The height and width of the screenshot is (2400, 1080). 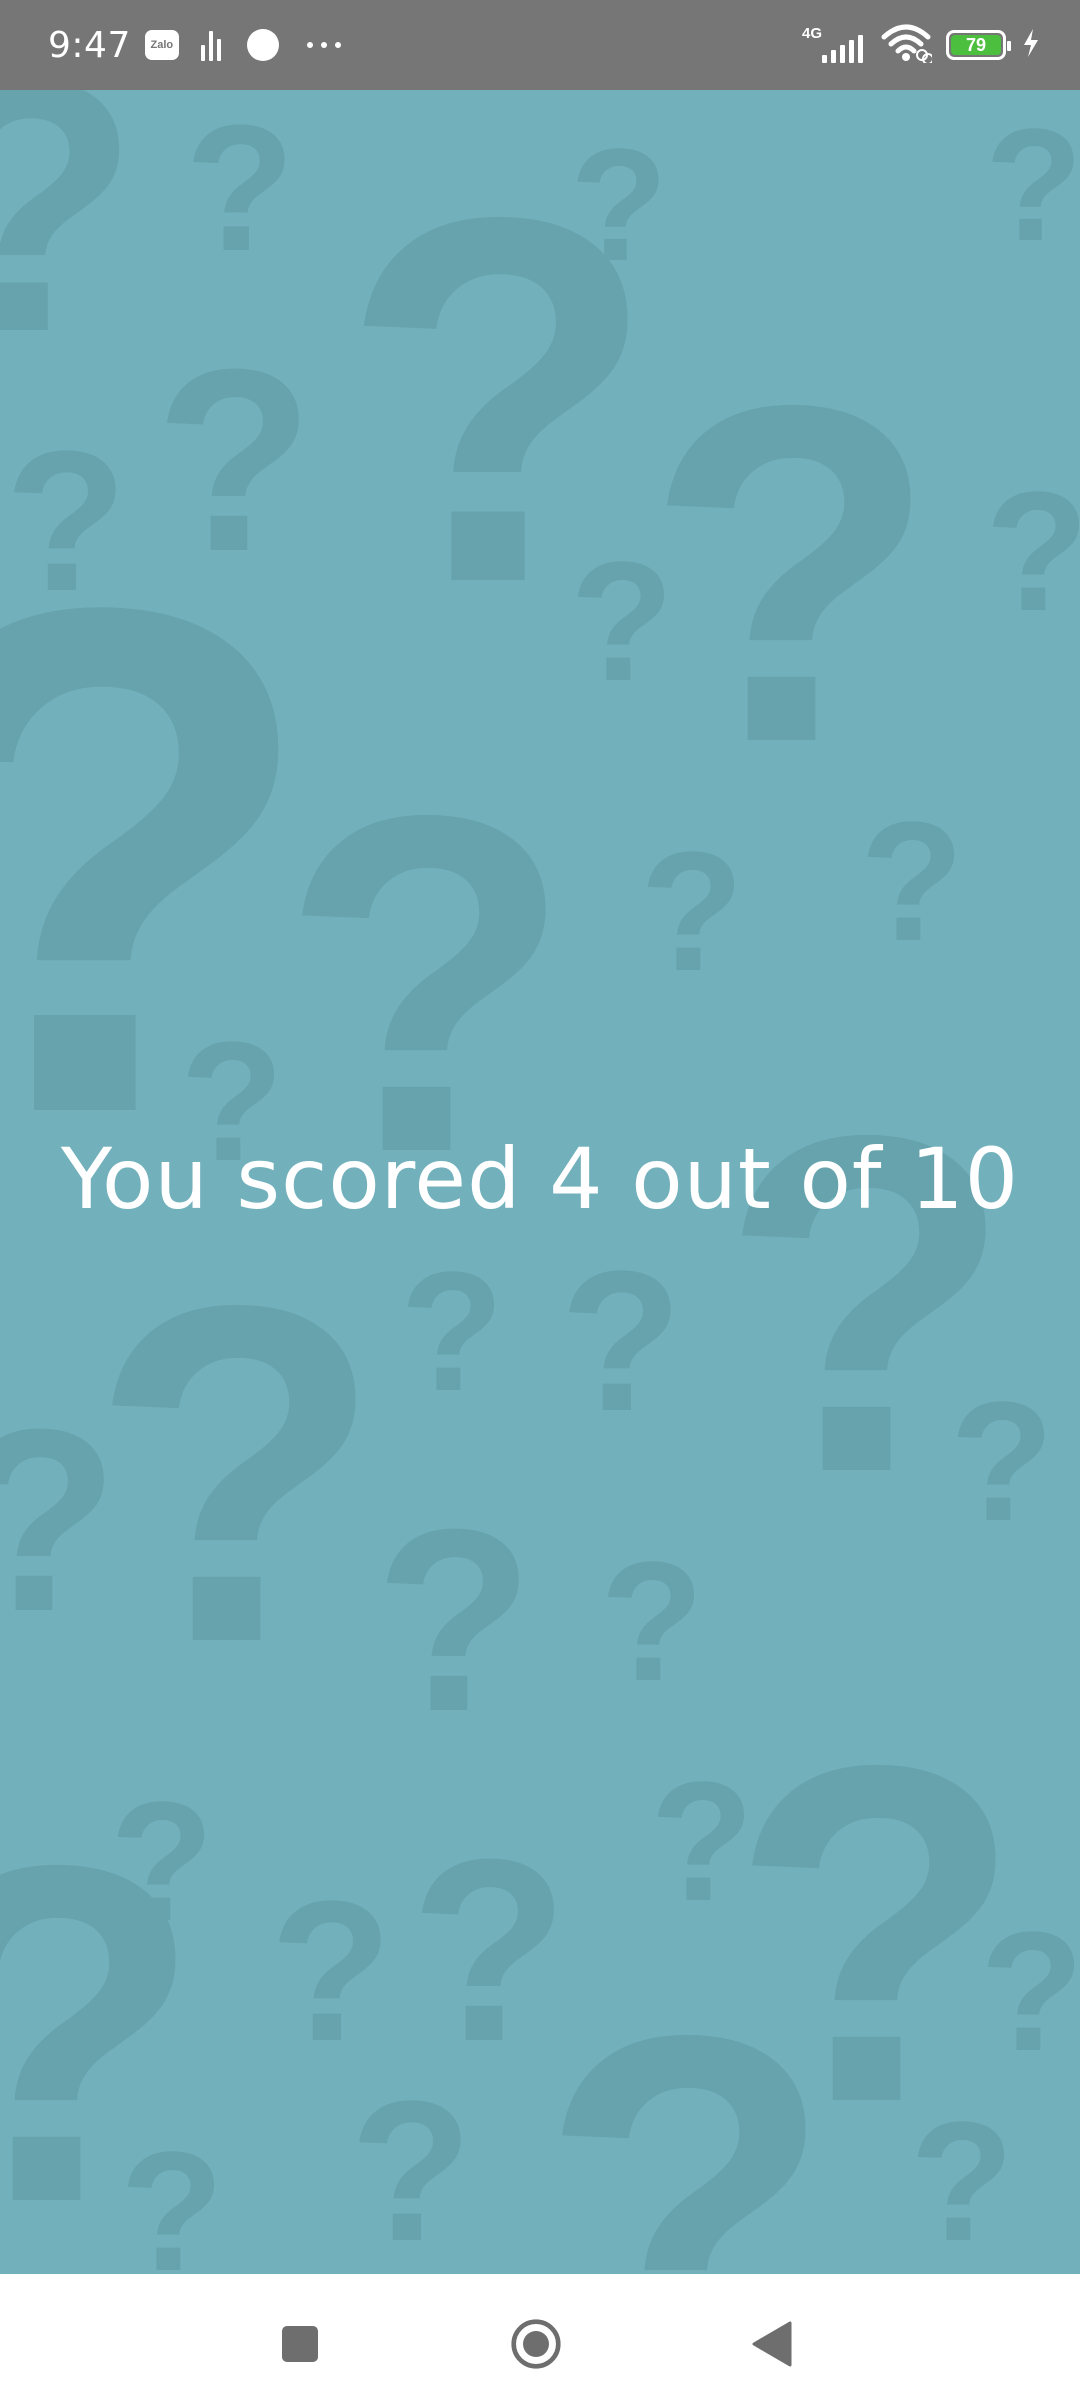 What do you see at coordinates (262, 45) in the screenshot?
I see `record-dot-icon` at bounding box center [262, 45].